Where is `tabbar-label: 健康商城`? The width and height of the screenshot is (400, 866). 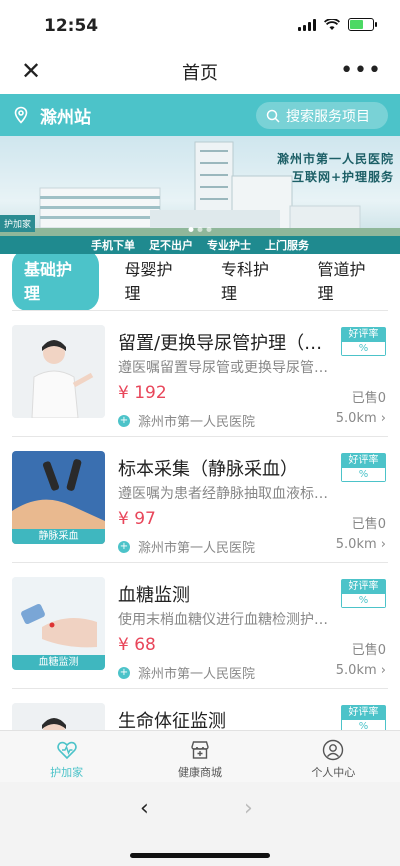
tabbar-label: 健康商城 is located at coordinates (199, 772).